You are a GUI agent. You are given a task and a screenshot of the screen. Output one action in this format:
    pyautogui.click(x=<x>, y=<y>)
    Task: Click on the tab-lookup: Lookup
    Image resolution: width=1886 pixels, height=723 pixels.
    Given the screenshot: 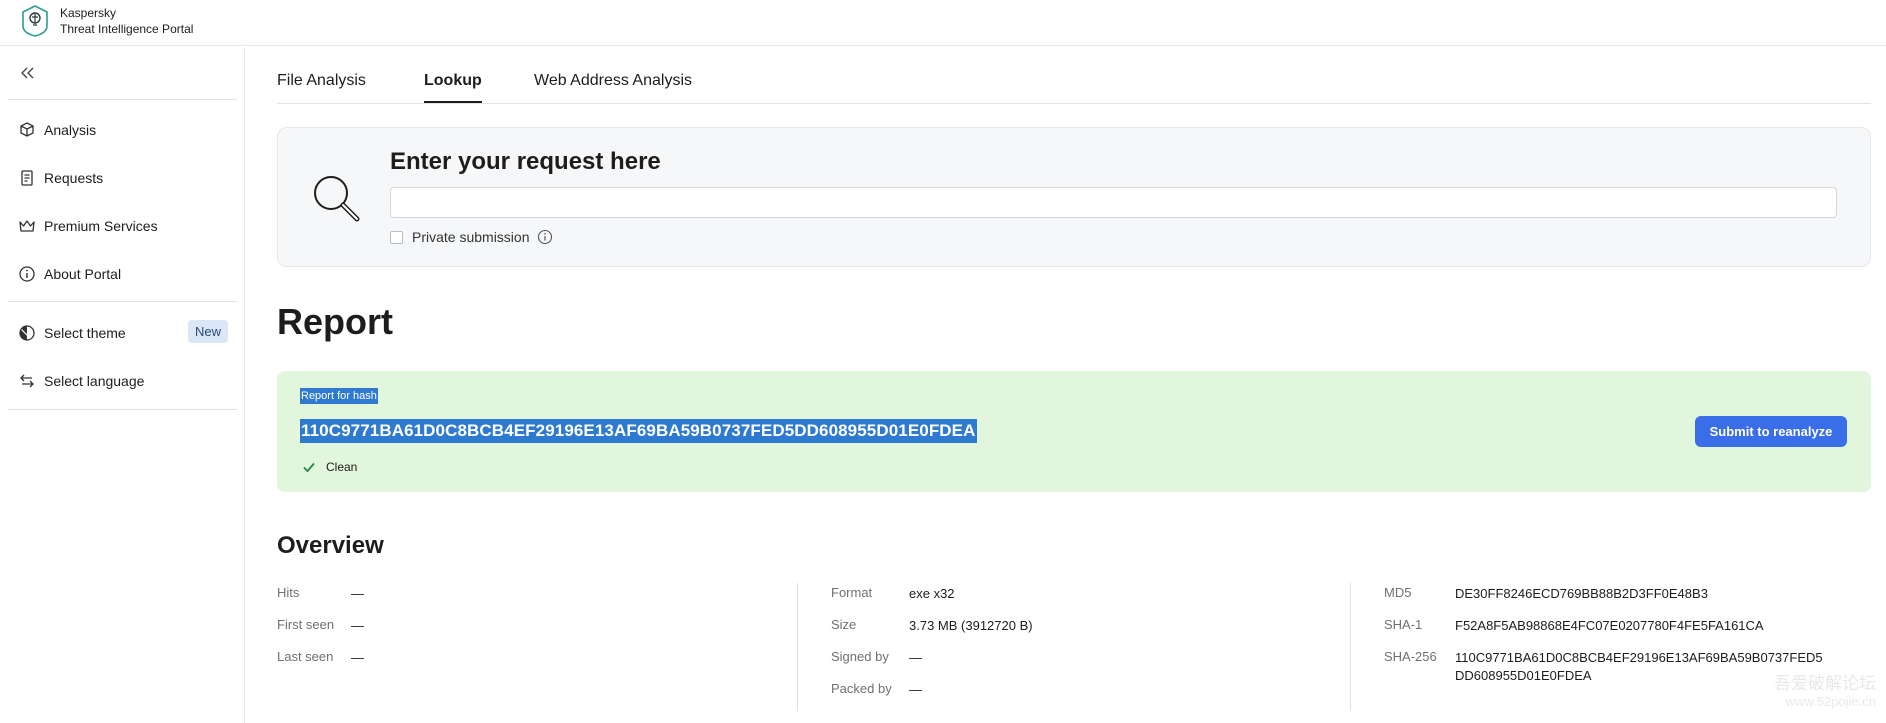 What is the action you would take?
    pyautogui.click(x=453, y=87)
    